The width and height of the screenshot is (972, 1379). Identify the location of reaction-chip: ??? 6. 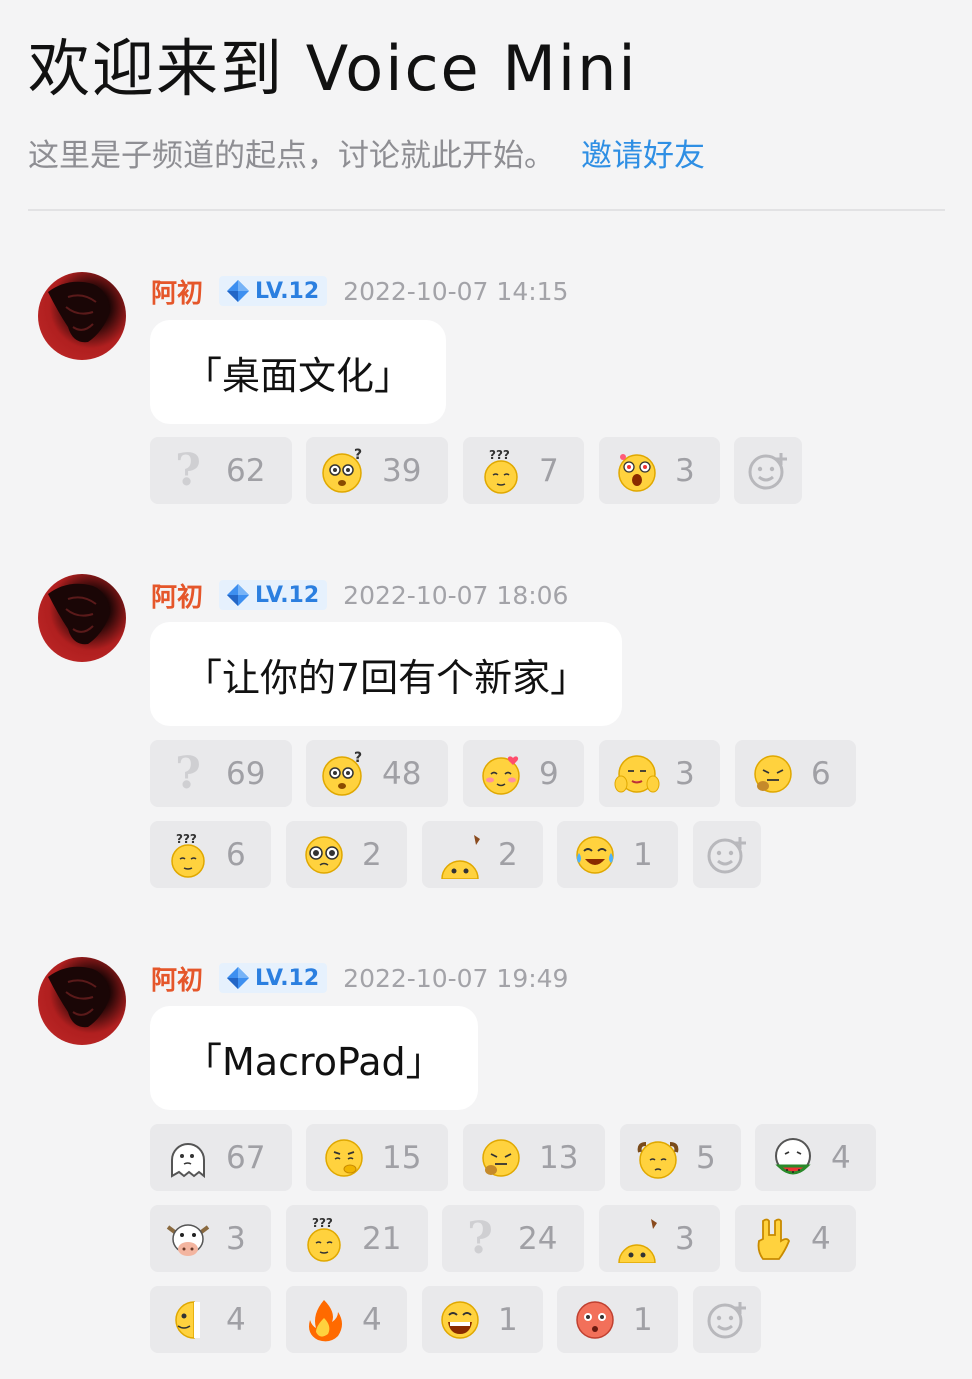
(210, 854).